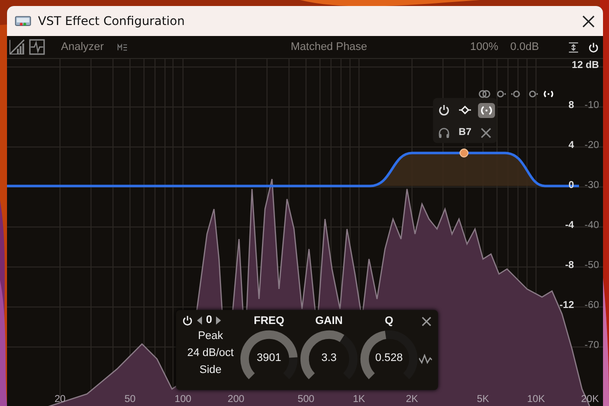 The image size is (609, 406). Describe the element at coordinates (269, 358) in the screenshot. I see `knob-value: 3901` at that location.